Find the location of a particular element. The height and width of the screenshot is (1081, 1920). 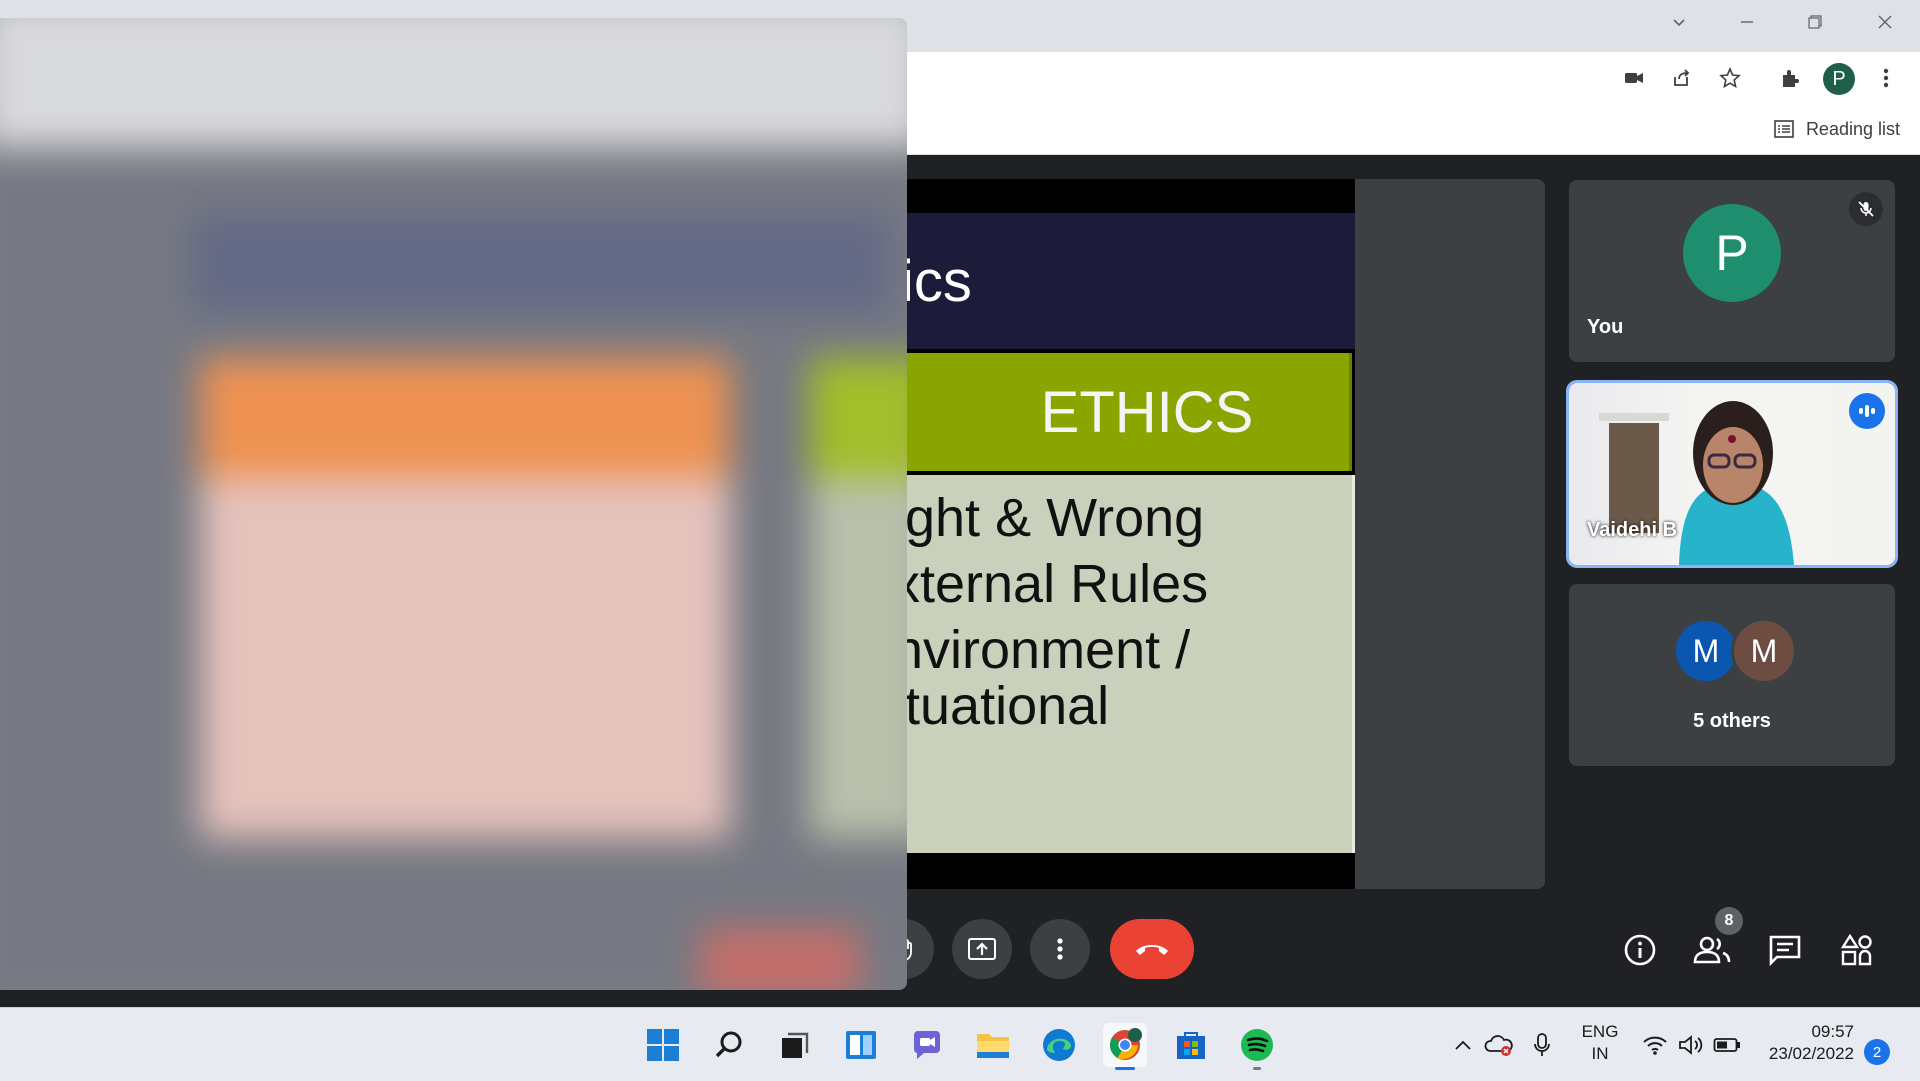

slide-heading: ETHICS is located at coordinates (1128, 412).